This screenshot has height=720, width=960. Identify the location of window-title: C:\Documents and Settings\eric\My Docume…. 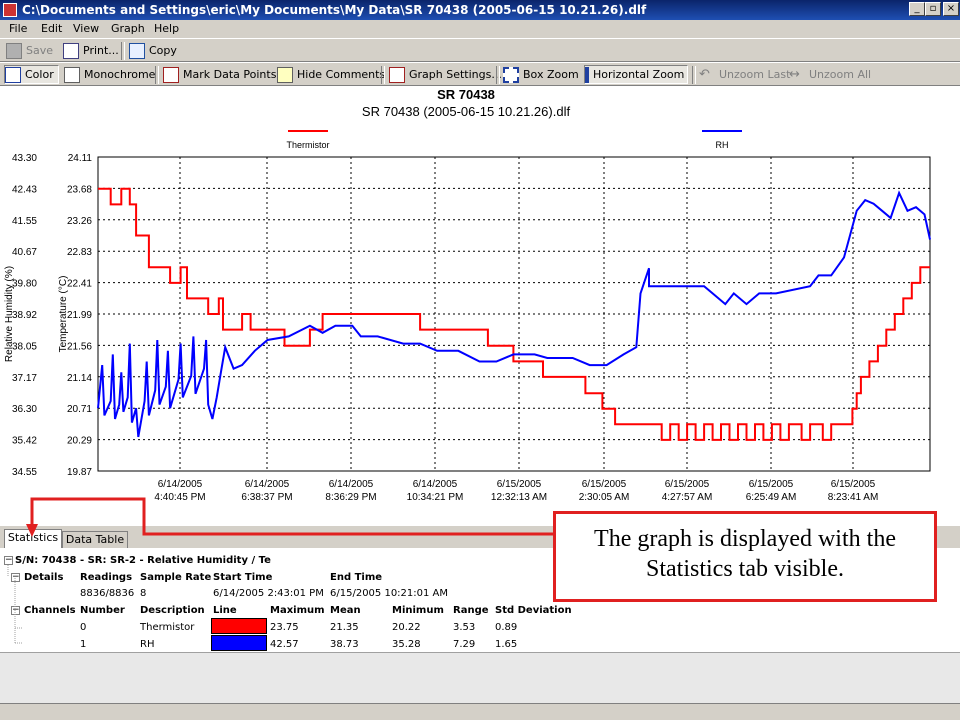
(334, 10).